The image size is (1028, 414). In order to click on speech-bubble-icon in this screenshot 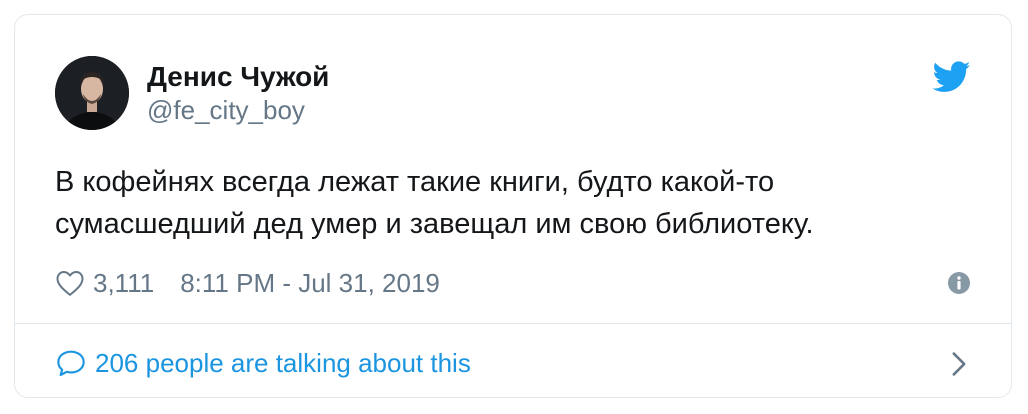, I will do `click(71, 363)`.